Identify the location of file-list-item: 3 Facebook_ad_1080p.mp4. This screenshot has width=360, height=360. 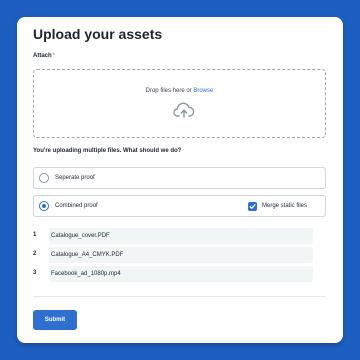
(178, 274).